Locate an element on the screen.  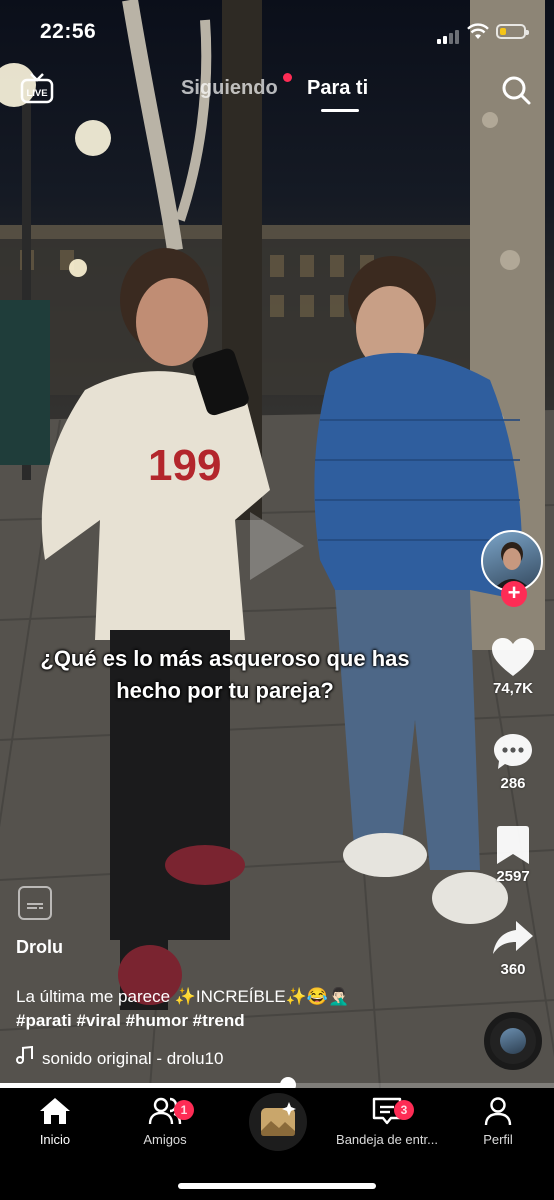
nav-friends: Amigos 1 is located at coordinates (165, 1121).